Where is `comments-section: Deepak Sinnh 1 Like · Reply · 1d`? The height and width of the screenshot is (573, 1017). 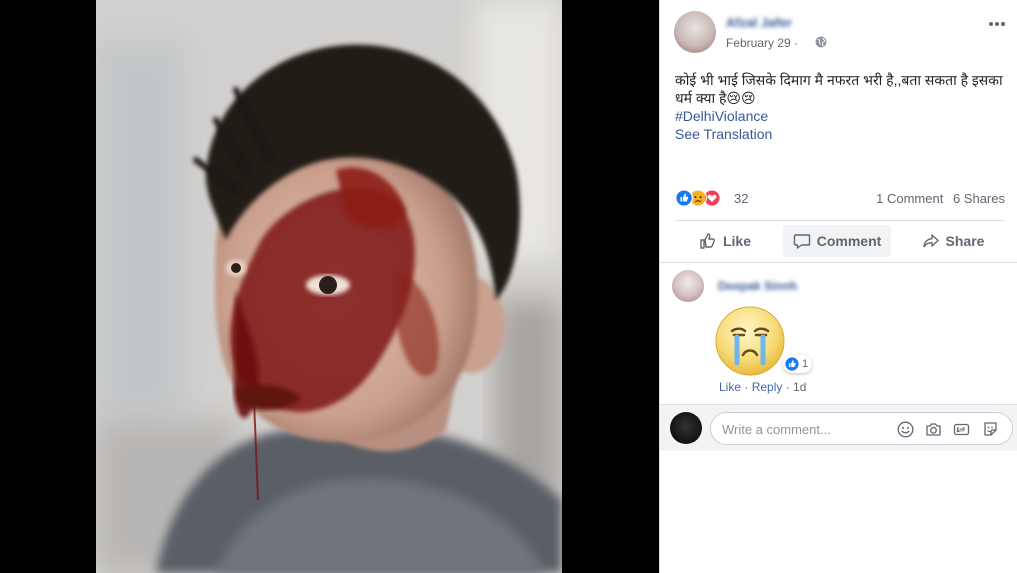 comments-section: Deepak Sinnh 1 Like · Reply · 1d is located at coordinates (838, 333).